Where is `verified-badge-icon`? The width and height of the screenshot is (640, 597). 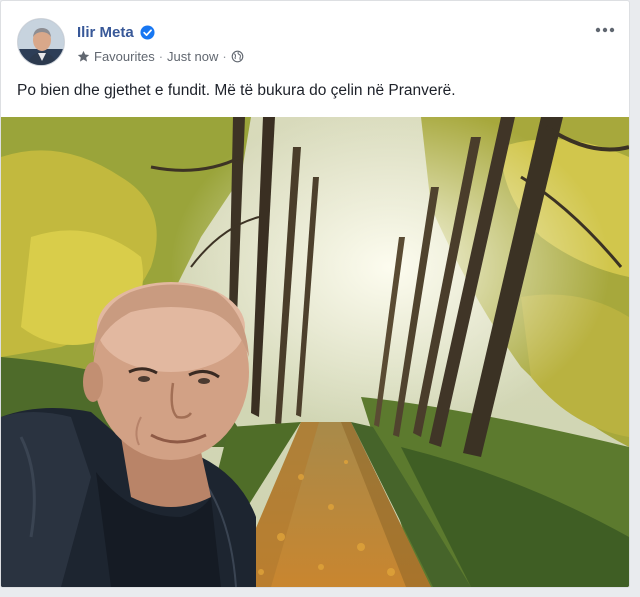 verified-badge-icon is located at coordinates (147, 32).